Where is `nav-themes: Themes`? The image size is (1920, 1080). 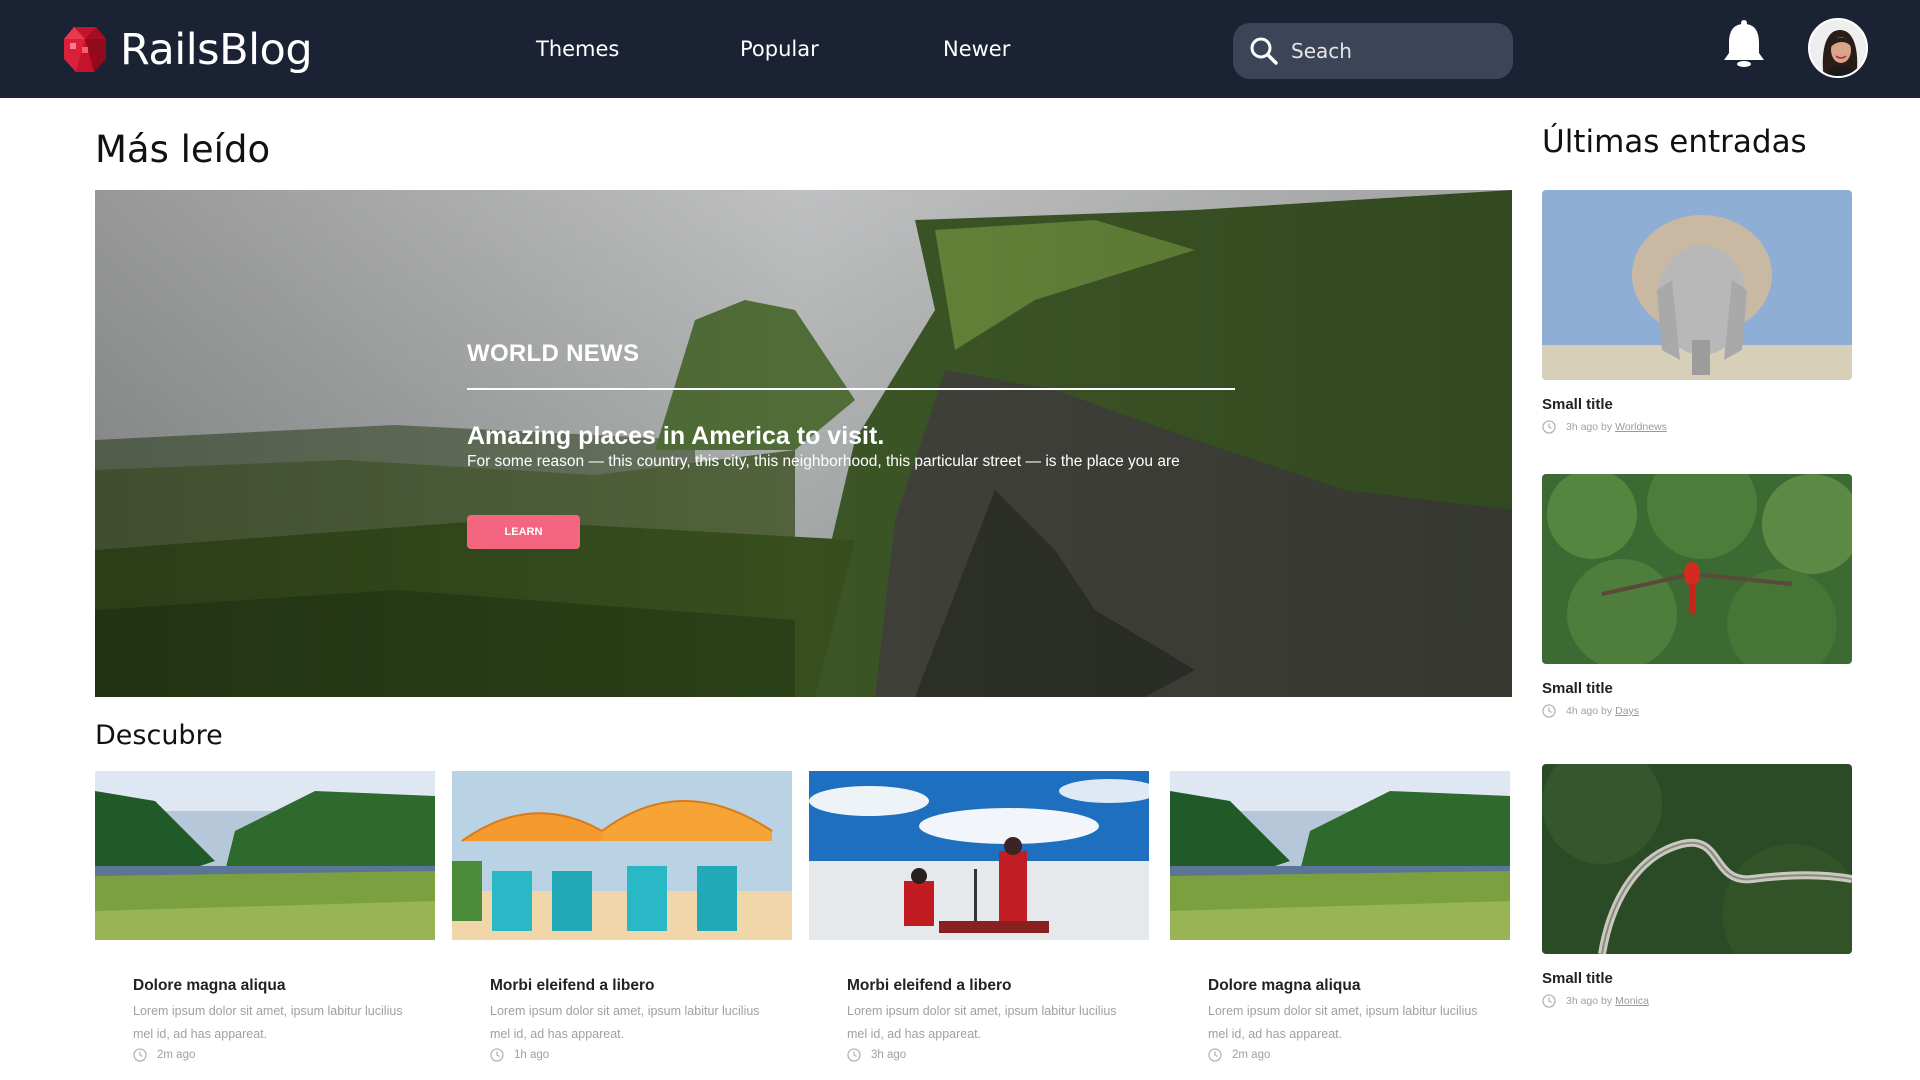 nav-themes: Themes is located at coordinates (577, 49).